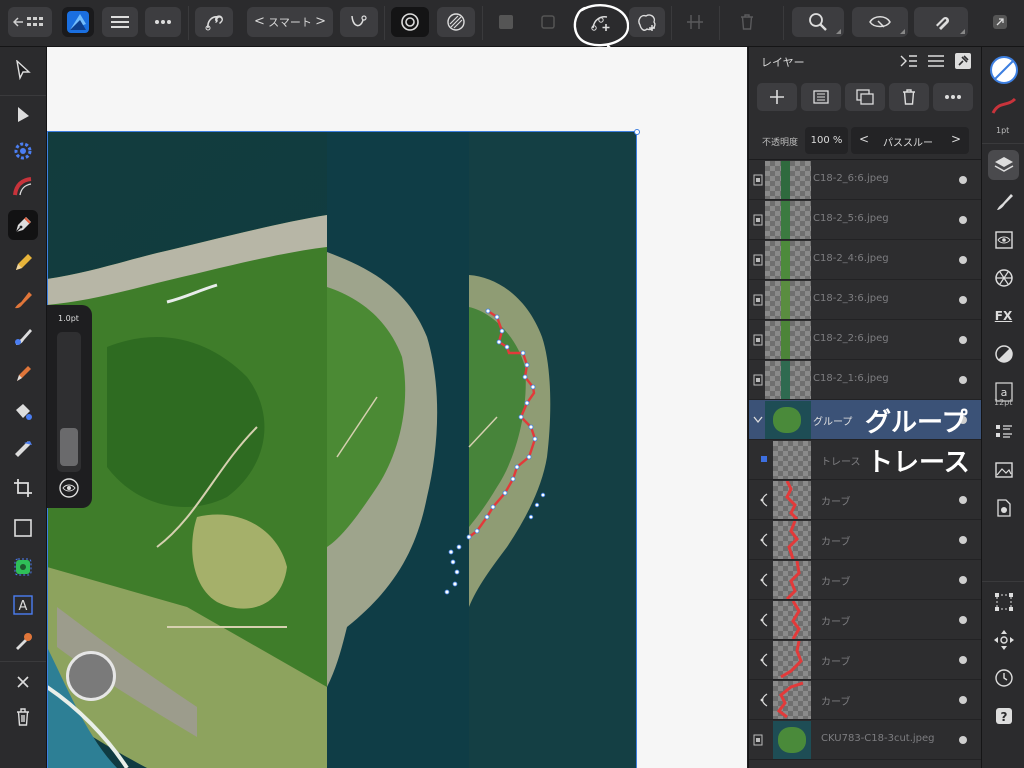 The height and width of the screenshot is (768, 1024). What do you see at coordinates (320, 21) in the screenshot?
I see `mode-next-button: >` at bounding box center [320, 21].